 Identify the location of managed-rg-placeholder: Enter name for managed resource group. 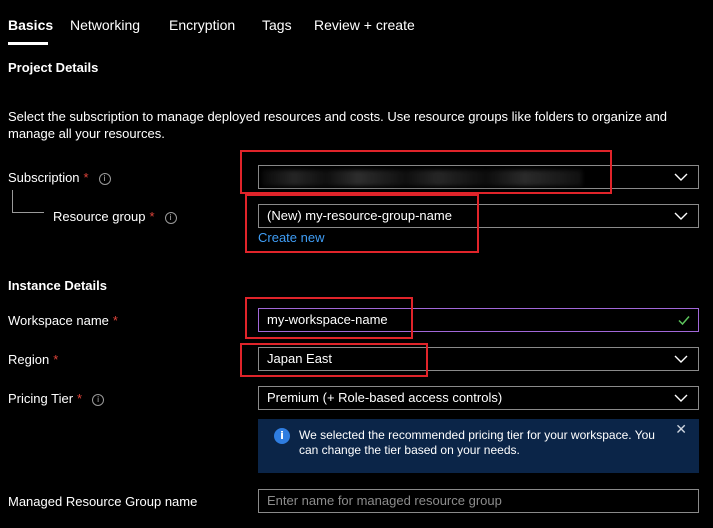
(384, 500).